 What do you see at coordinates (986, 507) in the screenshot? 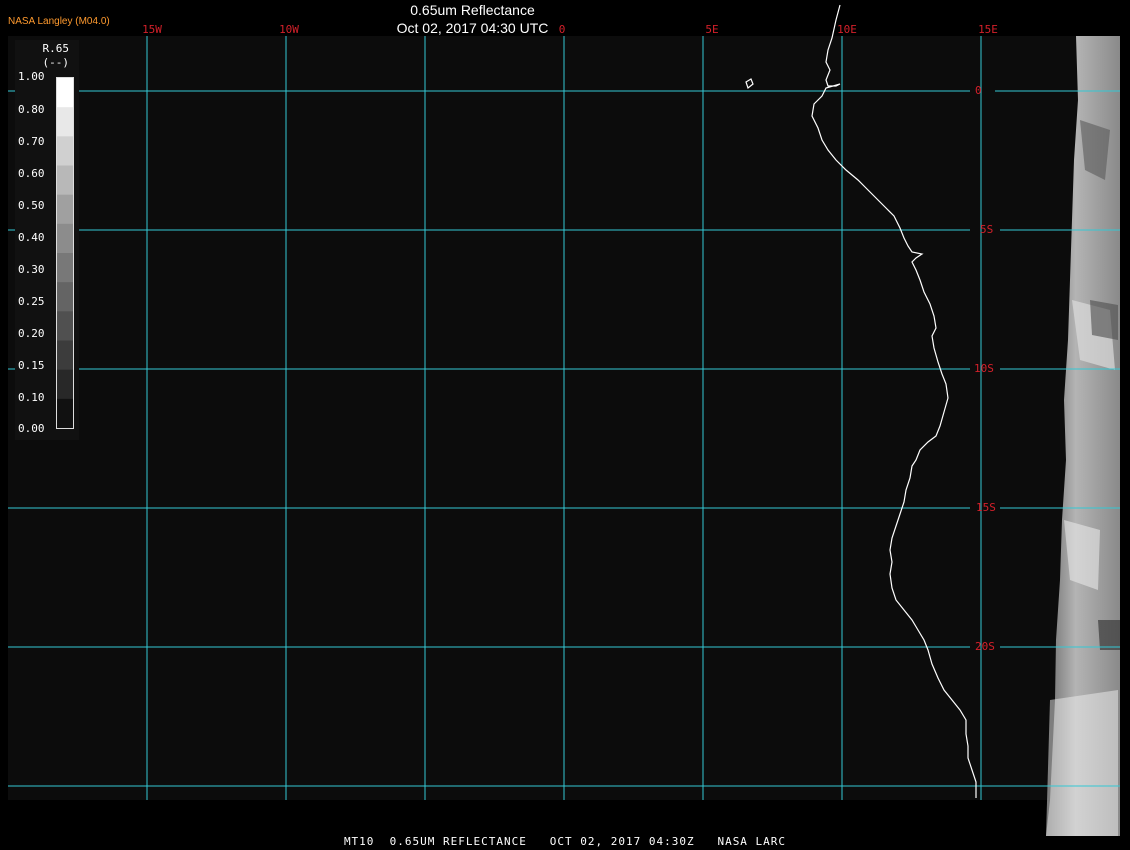
I see `lat-label-15s: 15S` at bounding box center [986, 507].